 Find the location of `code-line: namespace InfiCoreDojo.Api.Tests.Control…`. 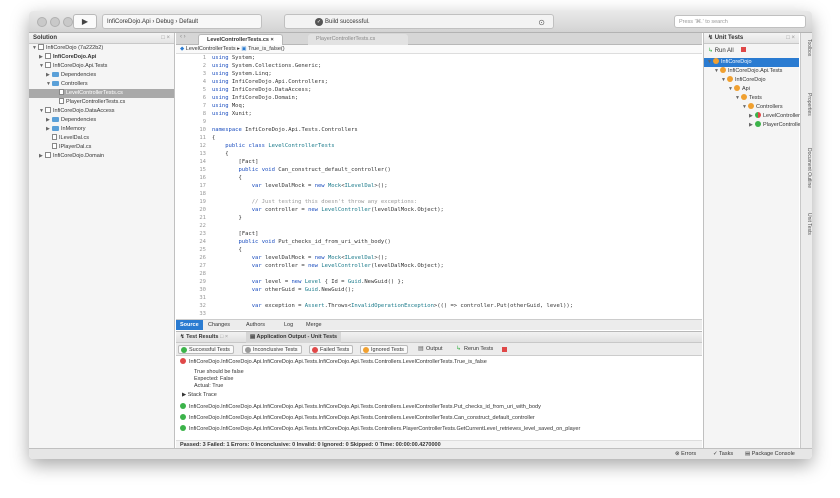

code-line: namespace InfiCoreDojo.Api.Tests.Control… is located at coordinates (285, 130).